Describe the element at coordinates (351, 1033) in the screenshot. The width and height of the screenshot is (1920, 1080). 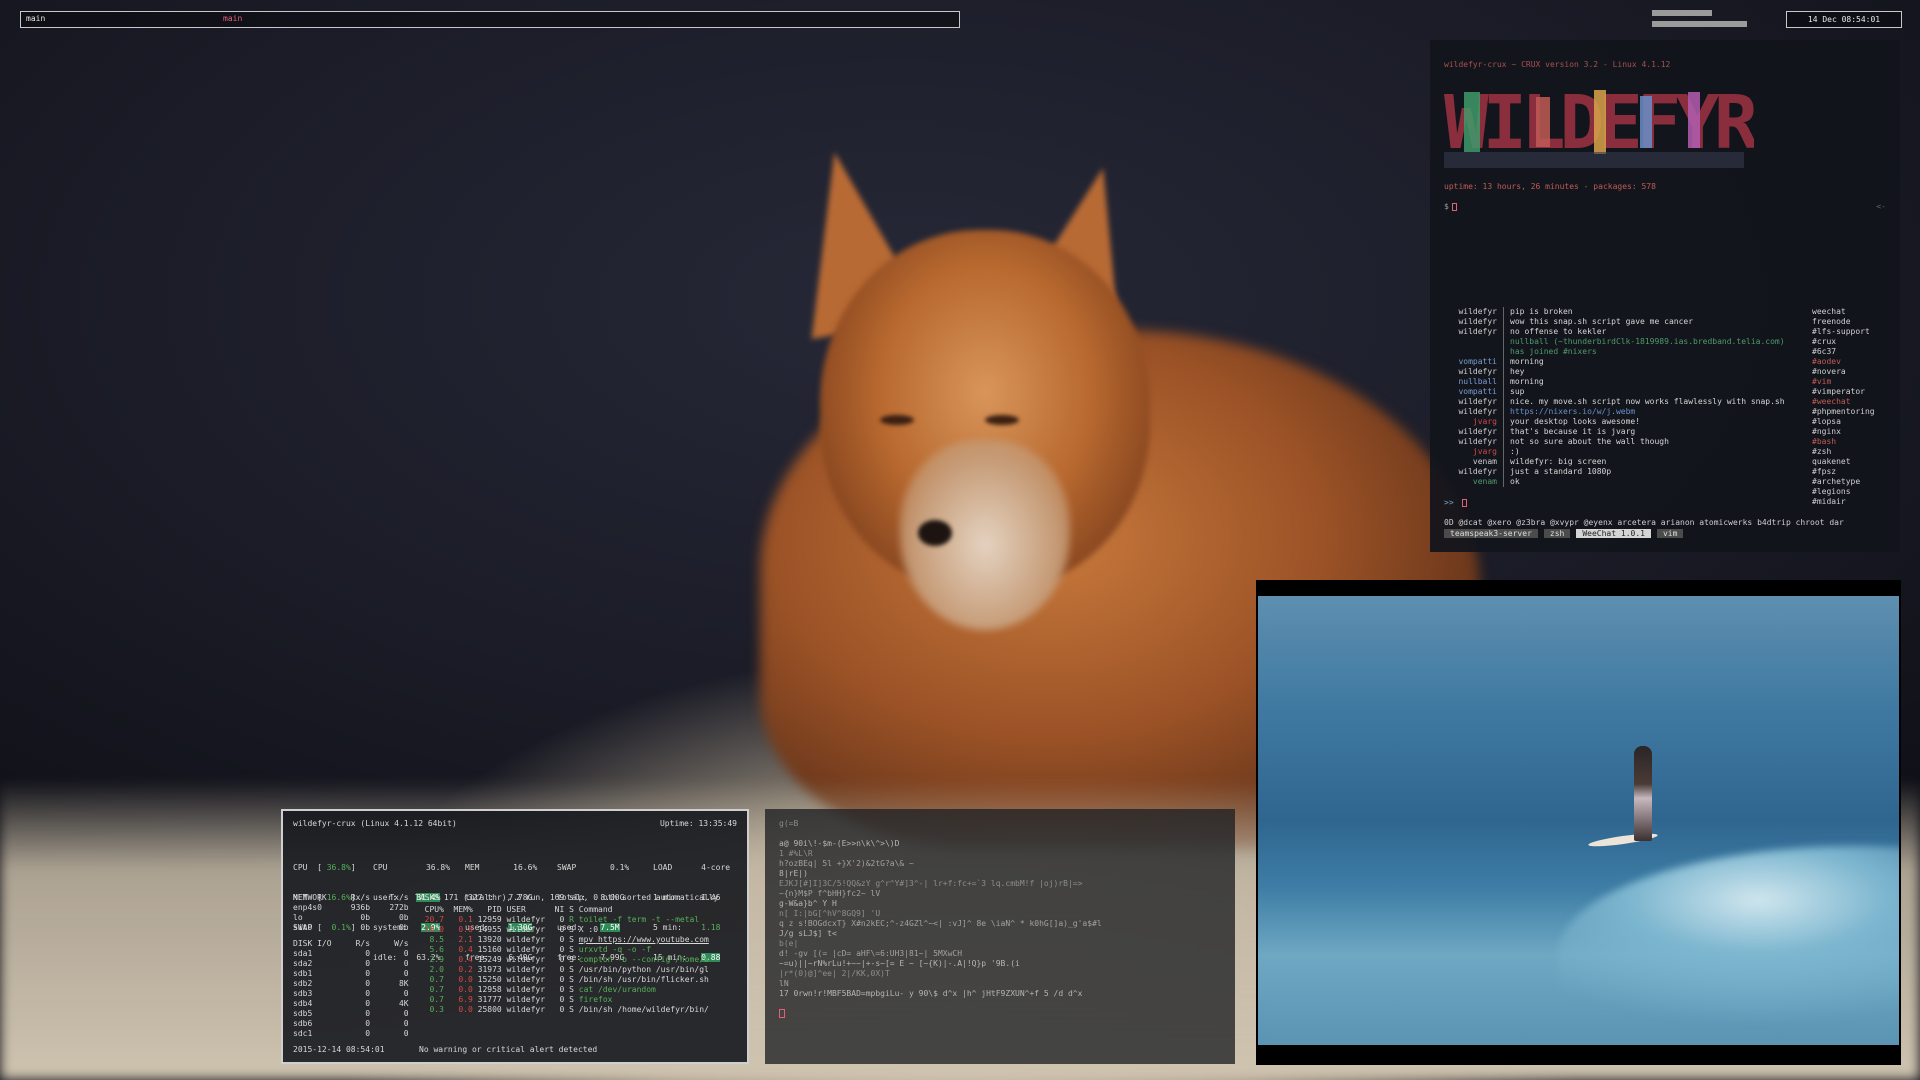
I see `disk-row: sdc1 0 0` at that location.